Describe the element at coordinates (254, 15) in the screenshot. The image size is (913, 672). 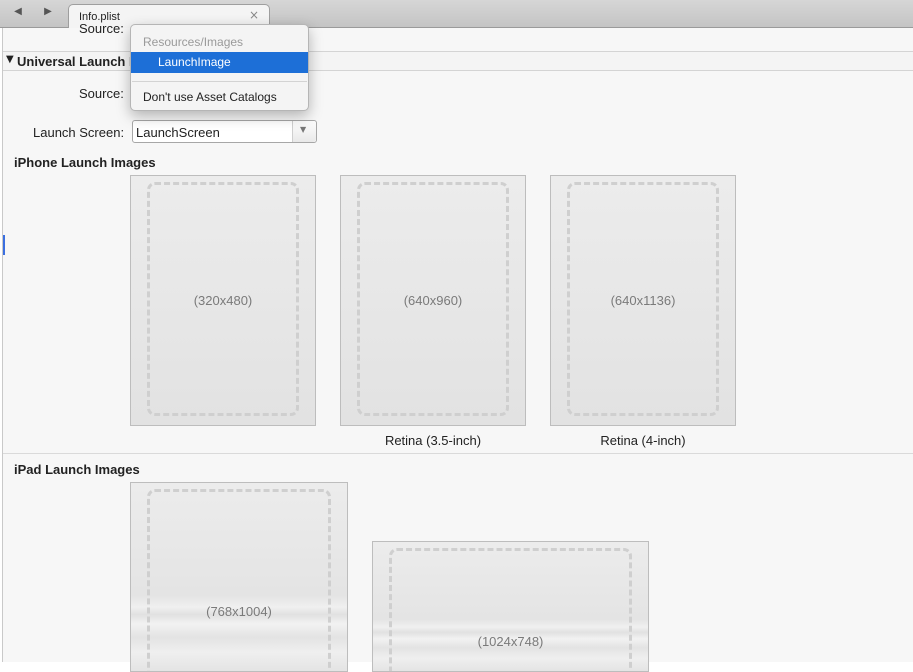
I see `close-icon: ×` at that location.